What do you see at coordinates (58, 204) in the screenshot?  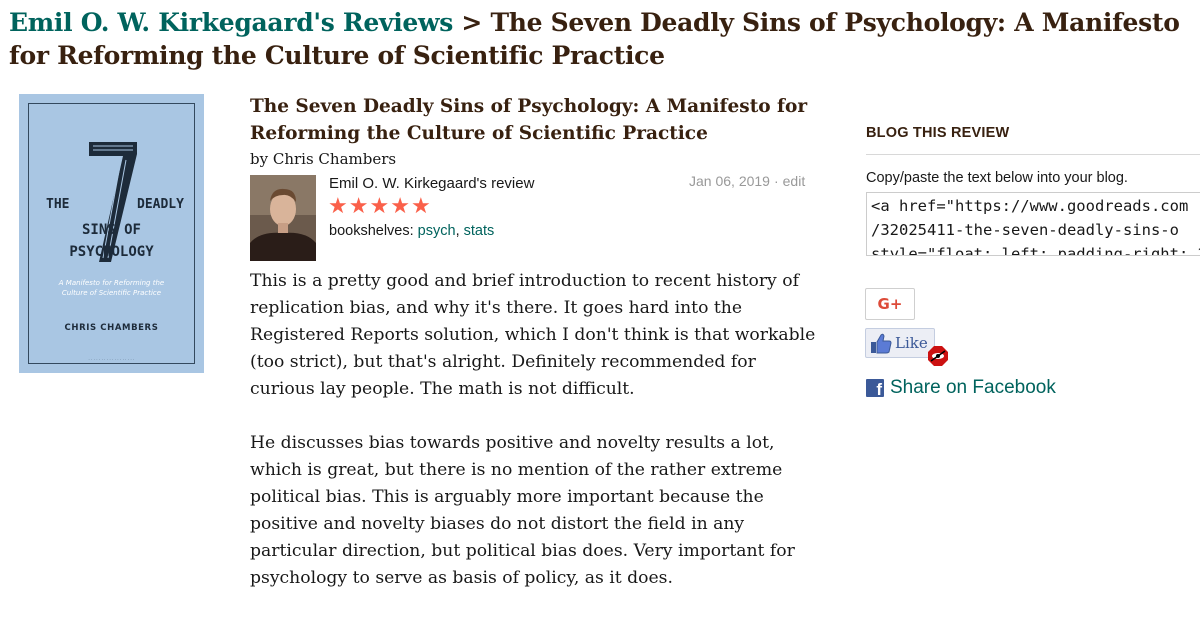 I see `cover-word-the: THE` at bounding box center [58, 204].